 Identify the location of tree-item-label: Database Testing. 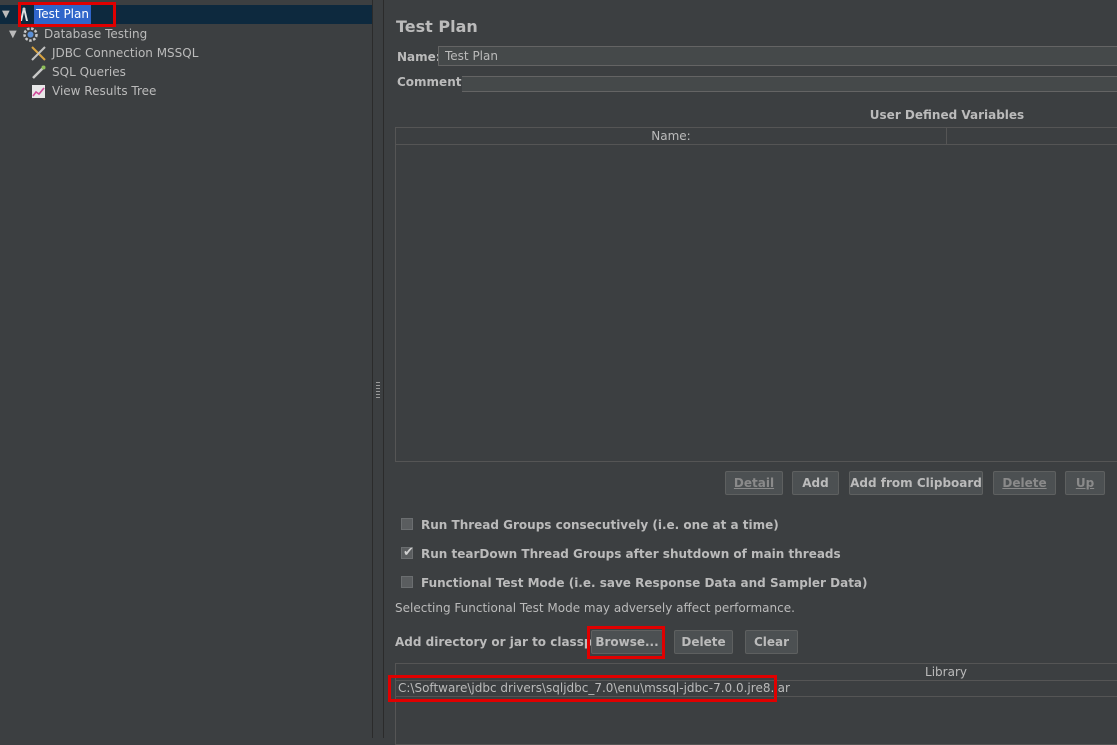
(96, 34).